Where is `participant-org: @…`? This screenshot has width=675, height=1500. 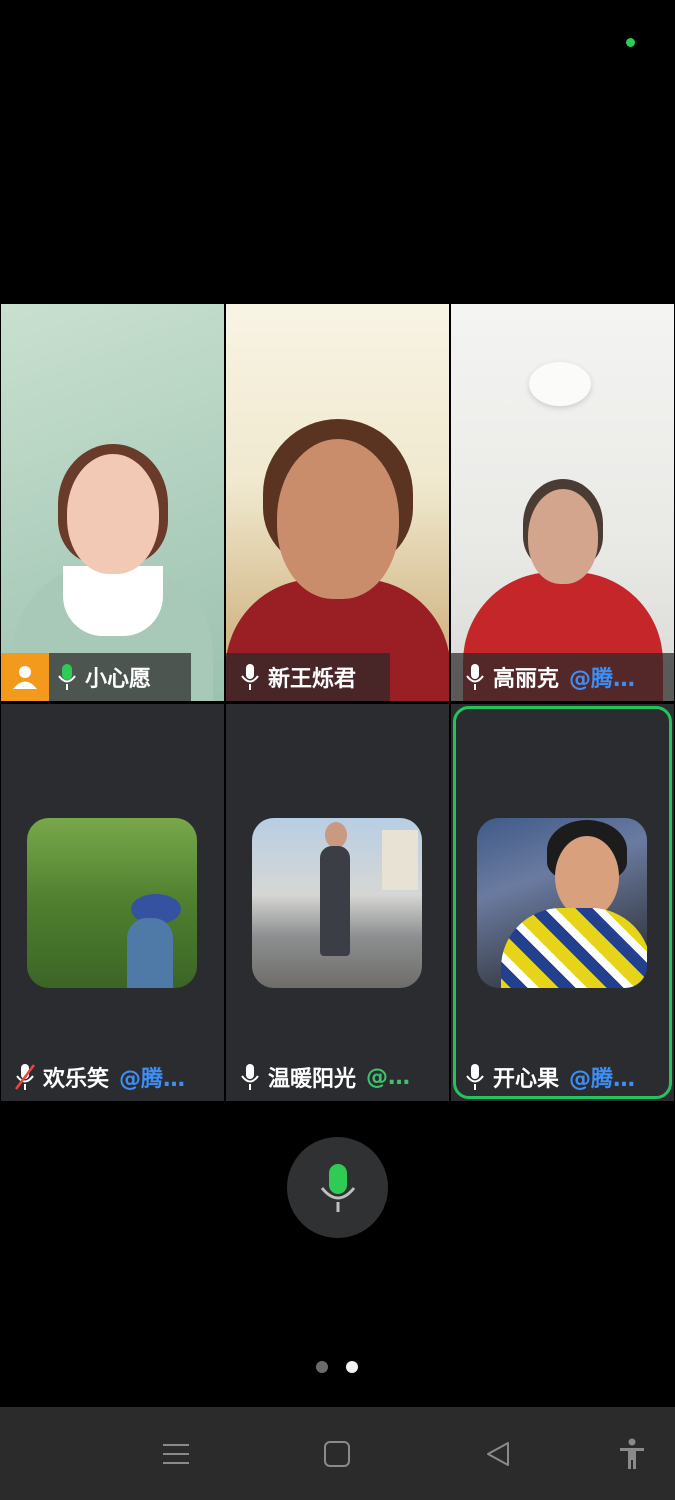 participant-org: @… is located at coordinates (388, 1077).